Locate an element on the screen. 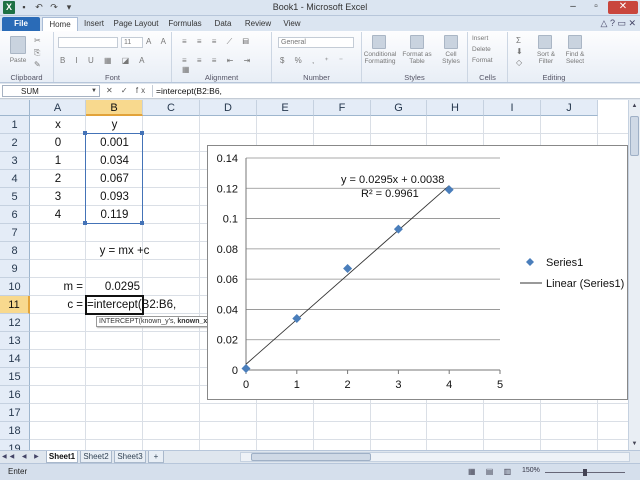  cell-b2: 0.001 is located at coordinates (114, 143).